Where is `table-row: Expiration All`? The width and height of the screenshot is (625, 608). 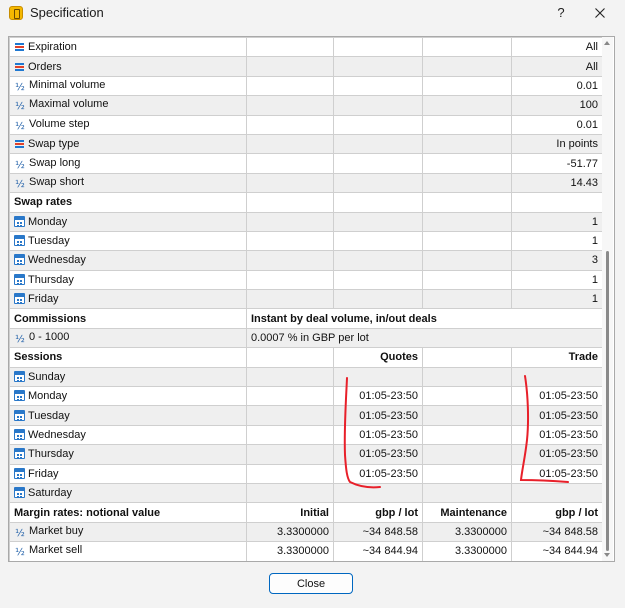 table-row: Expiration All is located at coordinates (306, 47).